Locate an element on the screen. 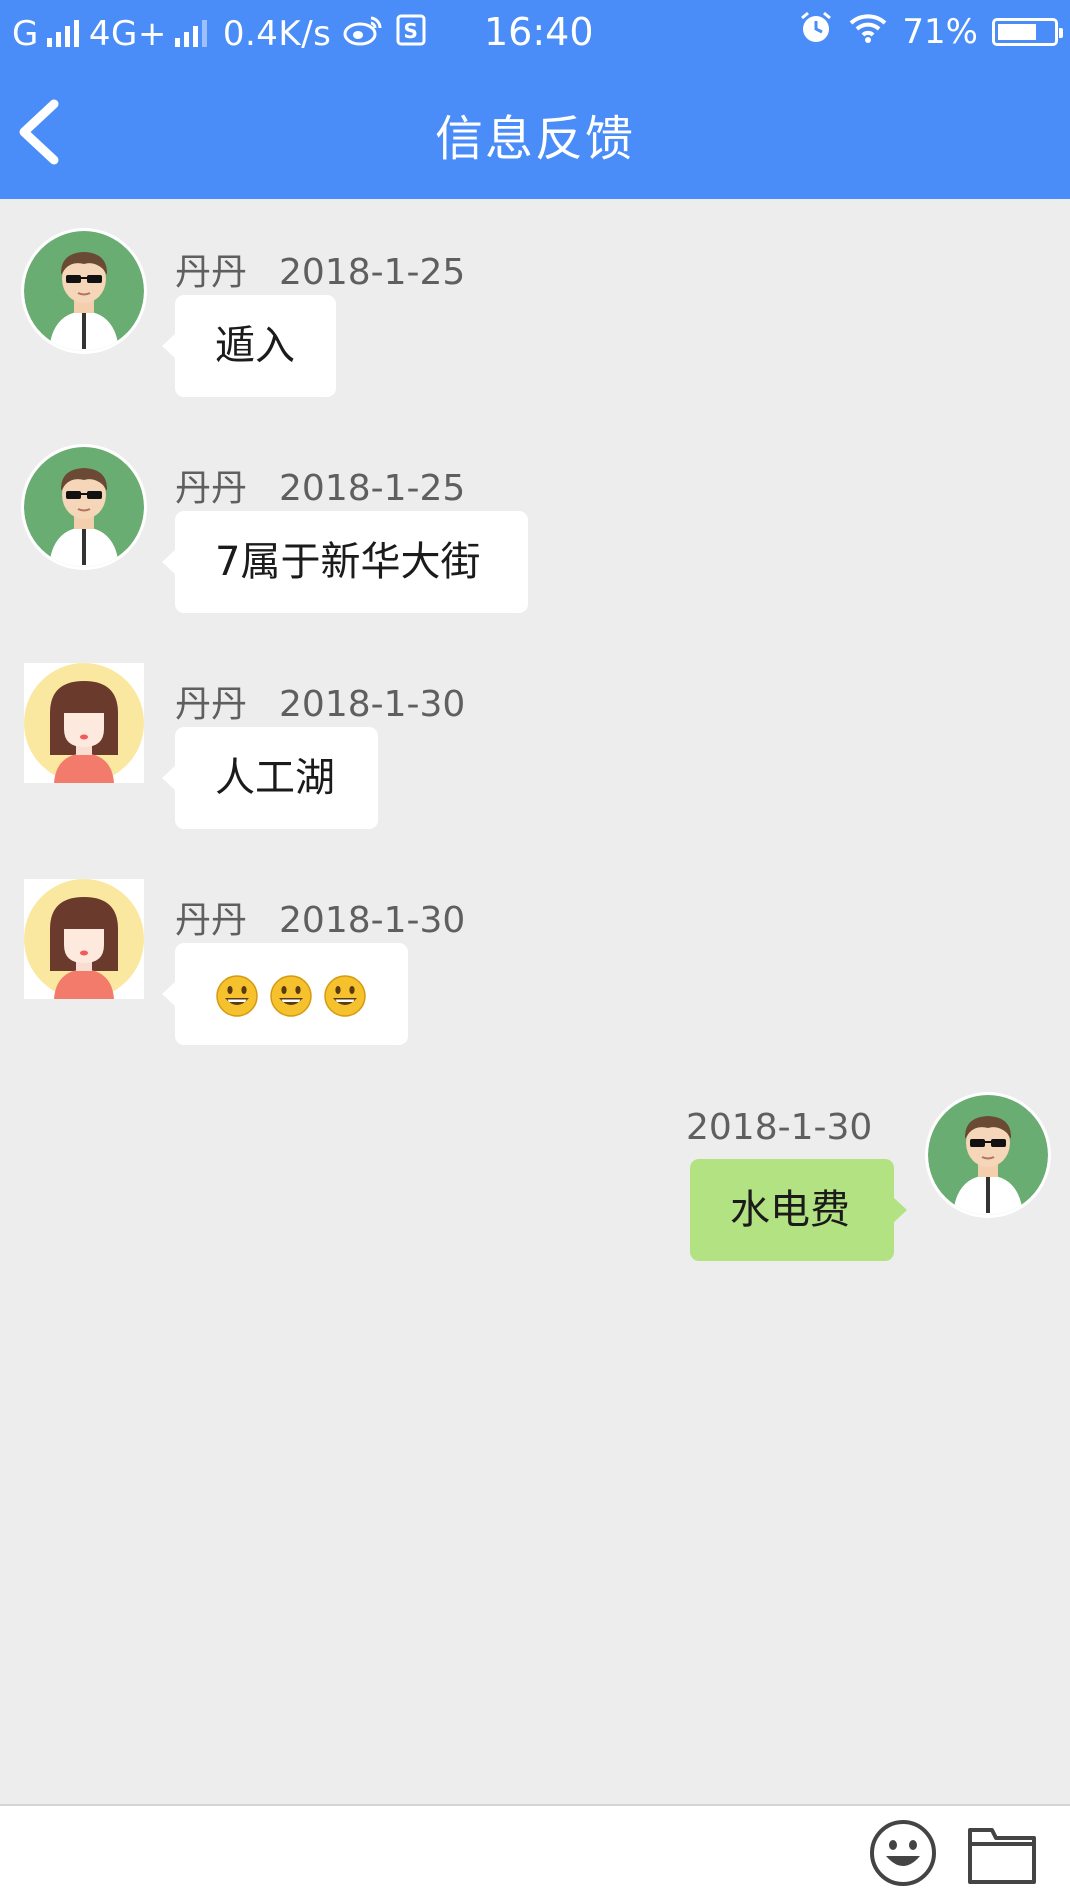  message-text: 遁入 is located at coordinates (255, 346).